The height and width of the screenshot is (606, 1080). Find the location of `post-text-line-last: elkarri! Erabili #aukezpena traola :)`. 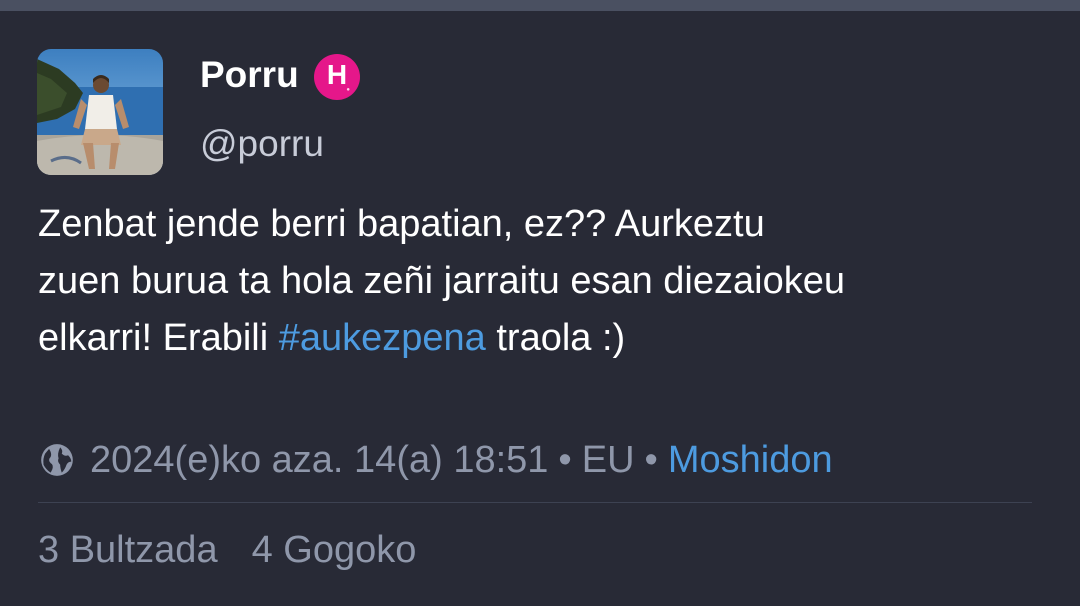

post-text-line-last: elkarri! Erabili #aukezpena traola :) is located at coordinates (543, 338).